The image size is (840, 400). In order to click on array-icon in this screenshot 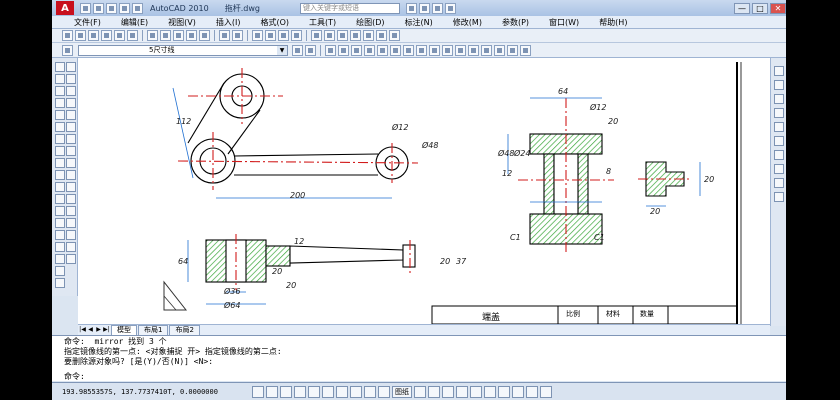, I will do `click(71, 115)`.